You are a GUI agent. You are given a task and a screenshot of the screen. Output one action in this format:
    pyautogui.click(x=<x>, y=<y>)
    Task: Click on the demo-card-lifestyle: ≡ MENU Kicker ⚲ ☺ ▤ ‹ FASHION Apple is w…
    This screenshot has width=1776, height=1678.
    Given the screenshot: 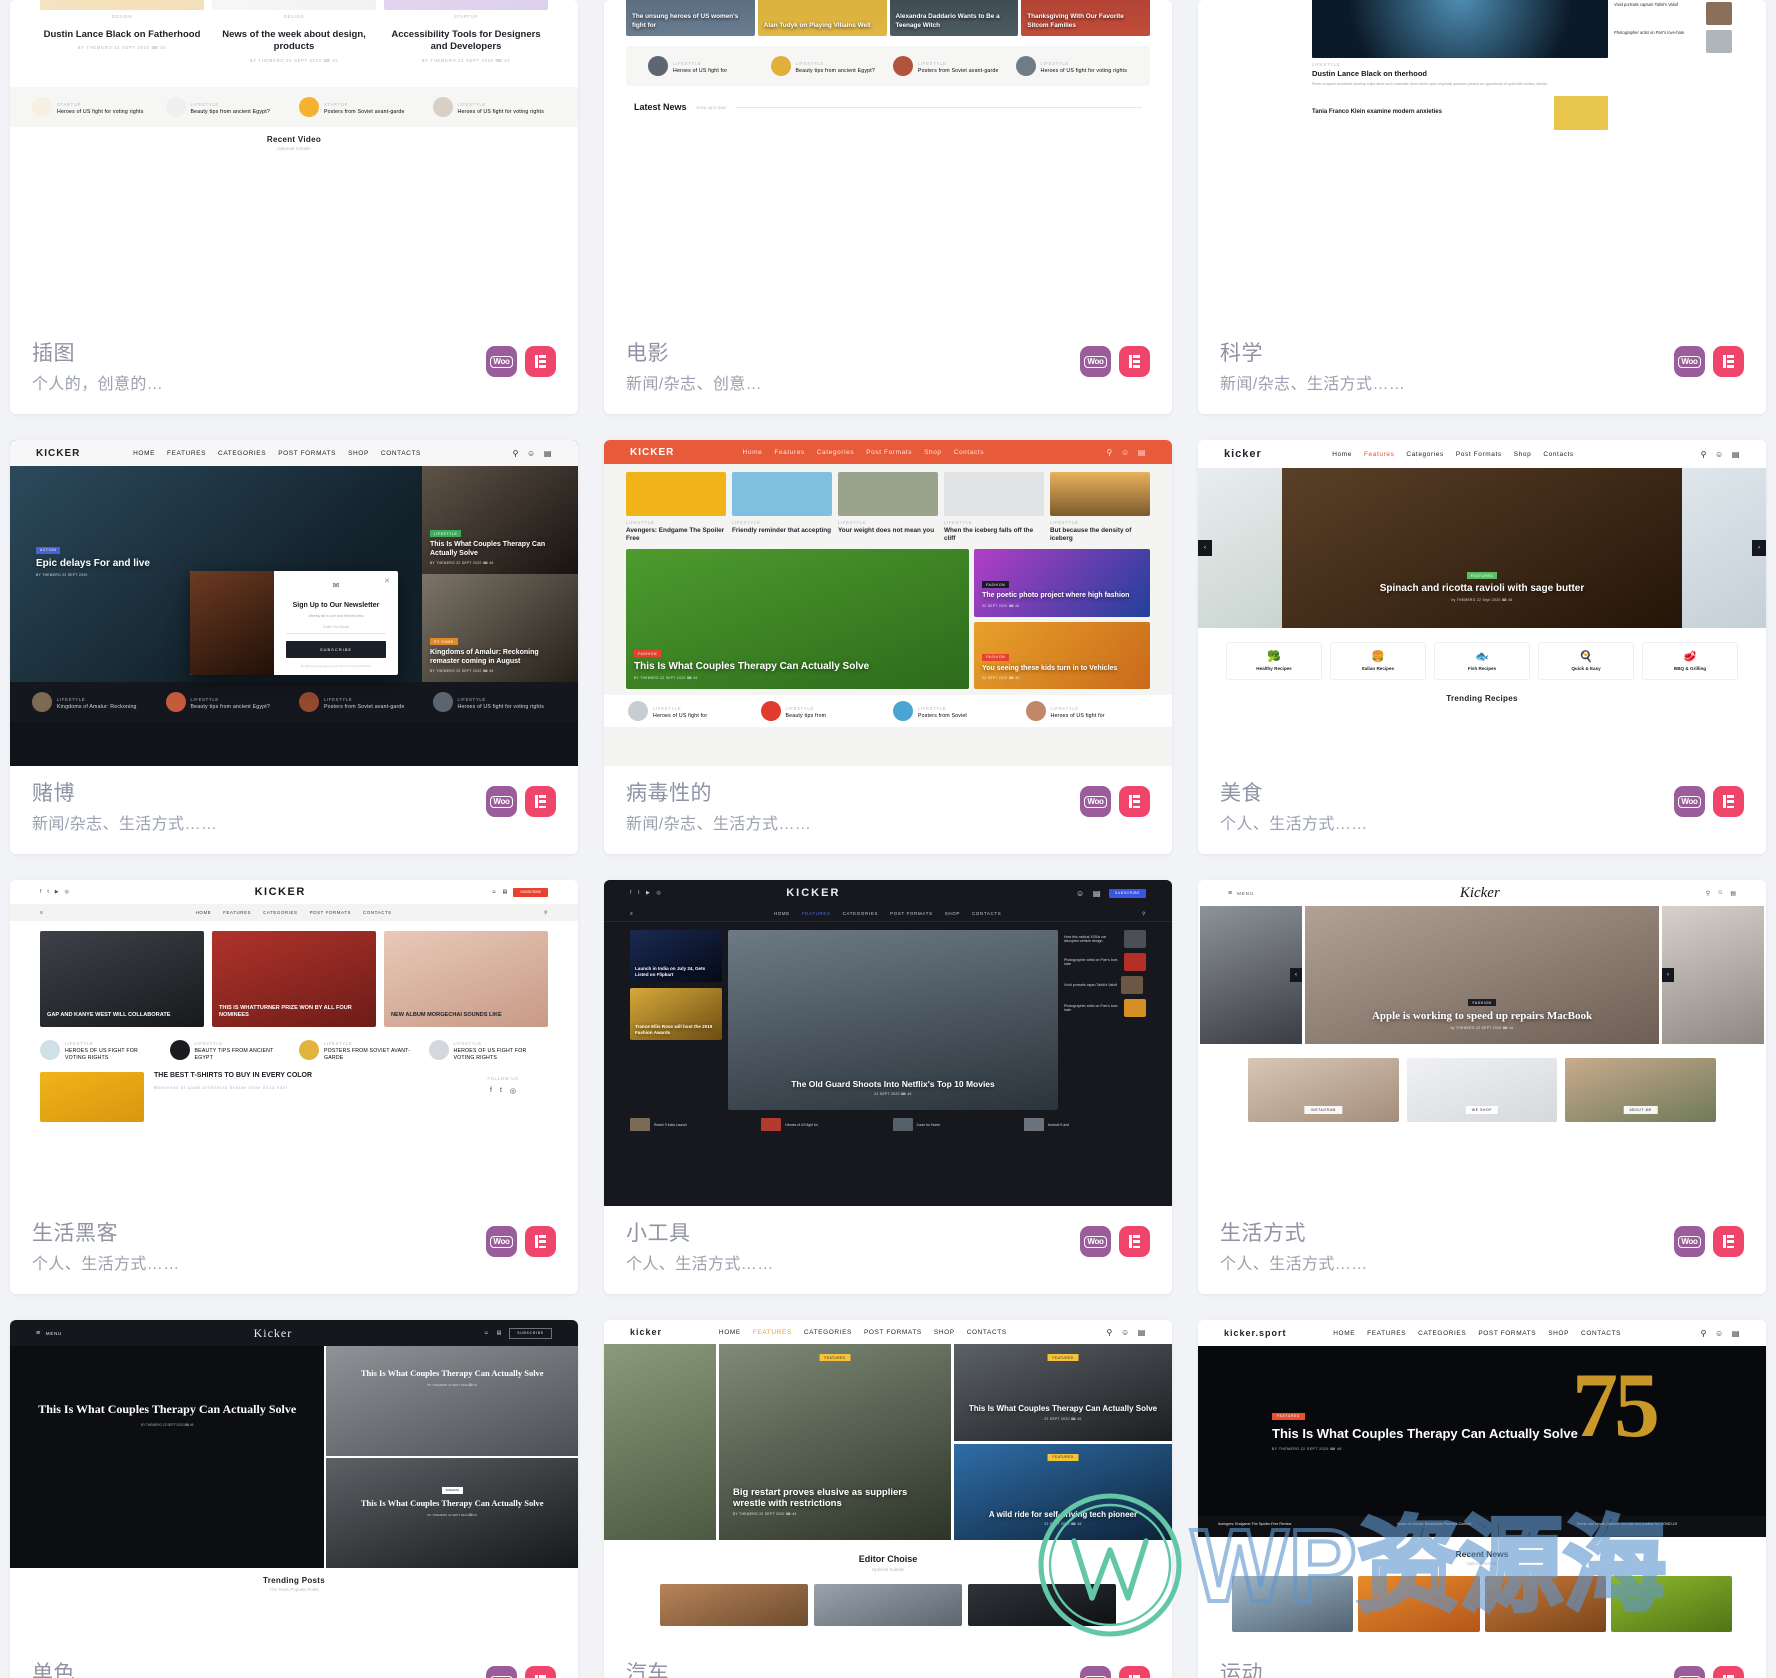 What is the action you would take?
    pyautogui.click(x=1482, y=1087)
    